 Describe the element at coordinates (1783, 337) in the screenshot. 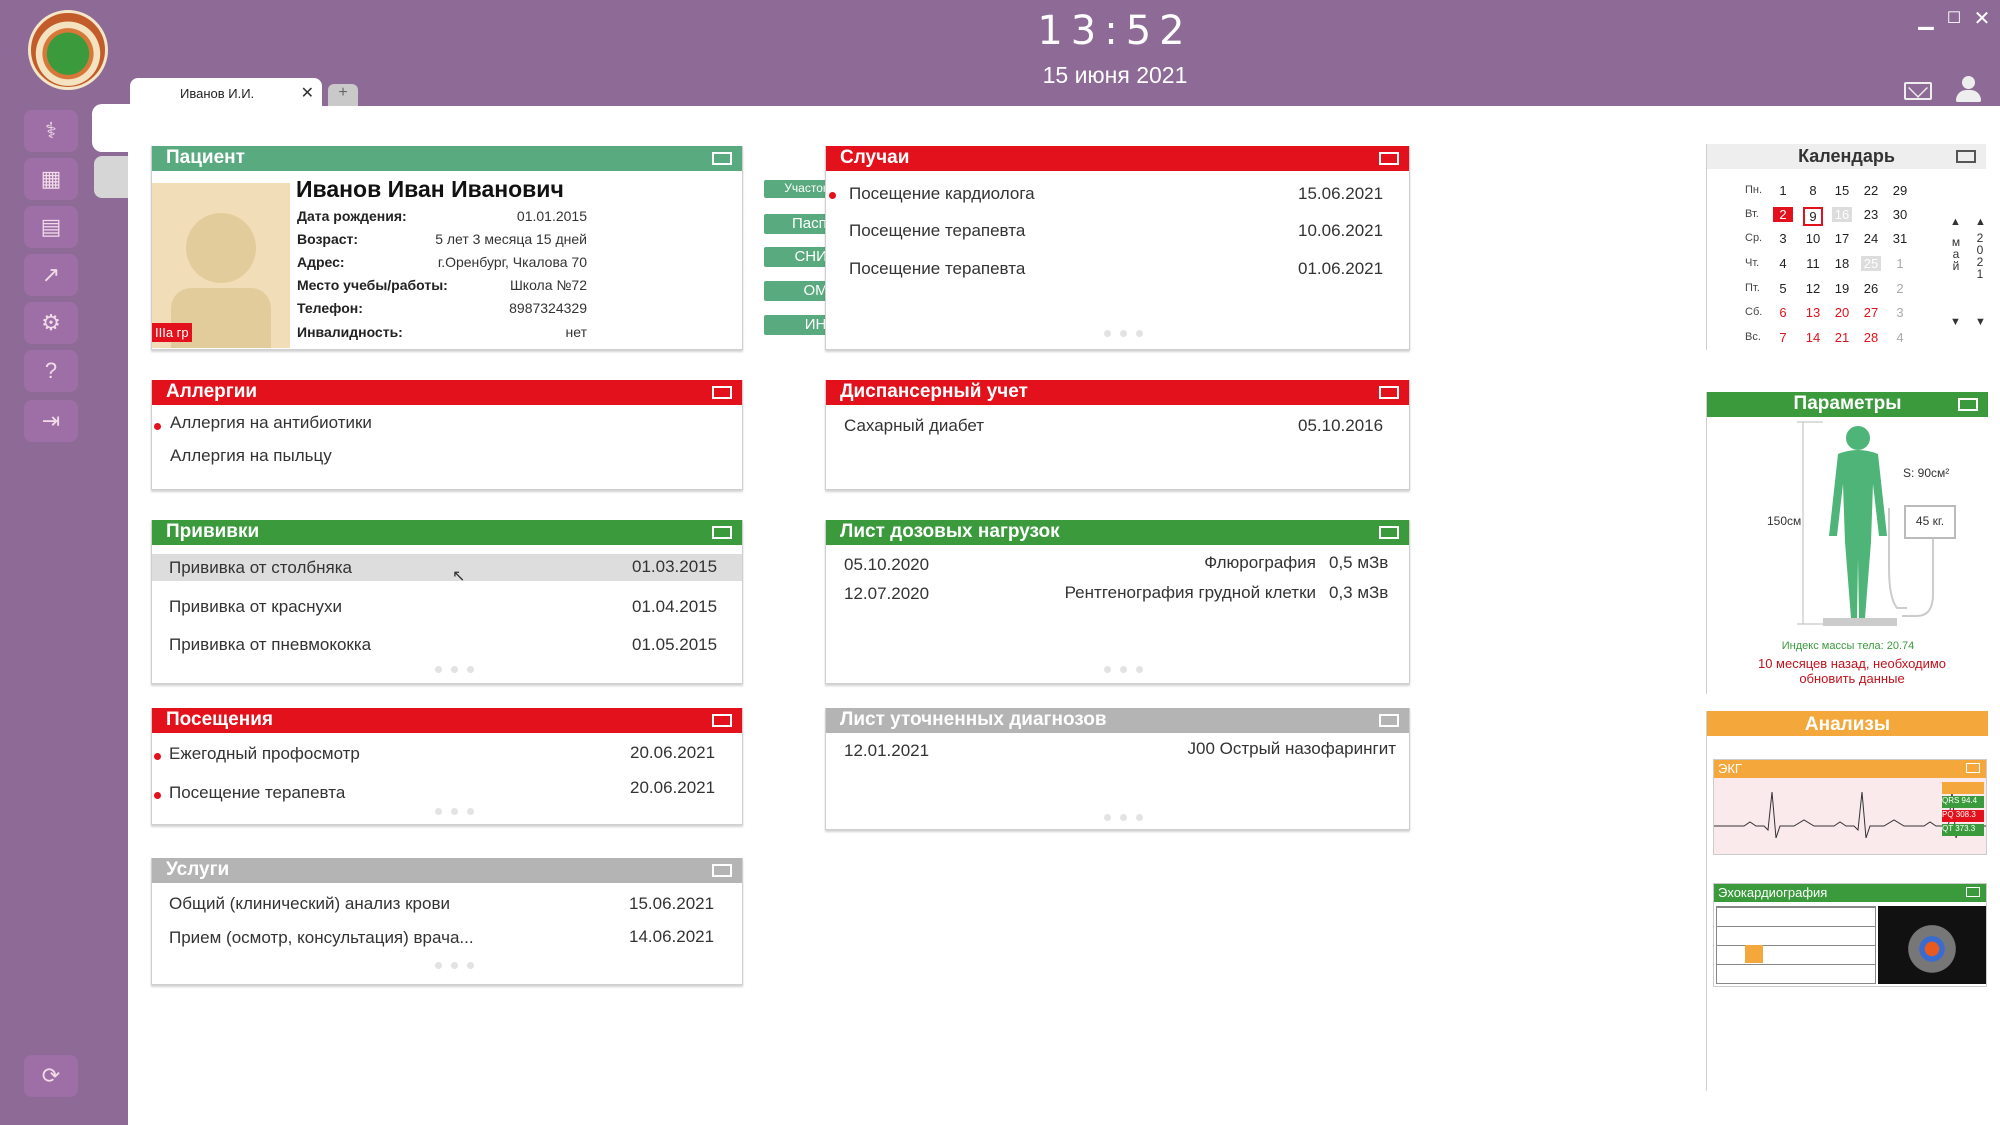

I see `calendar-day: 7` at that location.